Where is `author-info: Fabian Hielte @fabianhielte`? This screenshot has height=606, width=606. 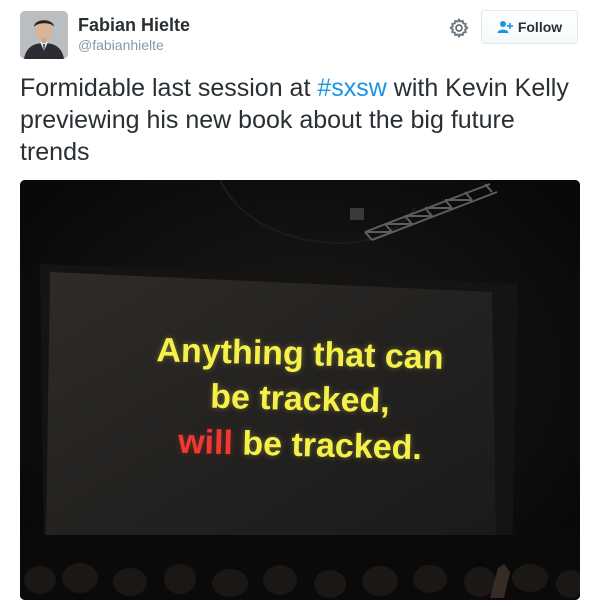
author-info: Fabian Hielte @fabianhielte is located at coordinates (134, 34).